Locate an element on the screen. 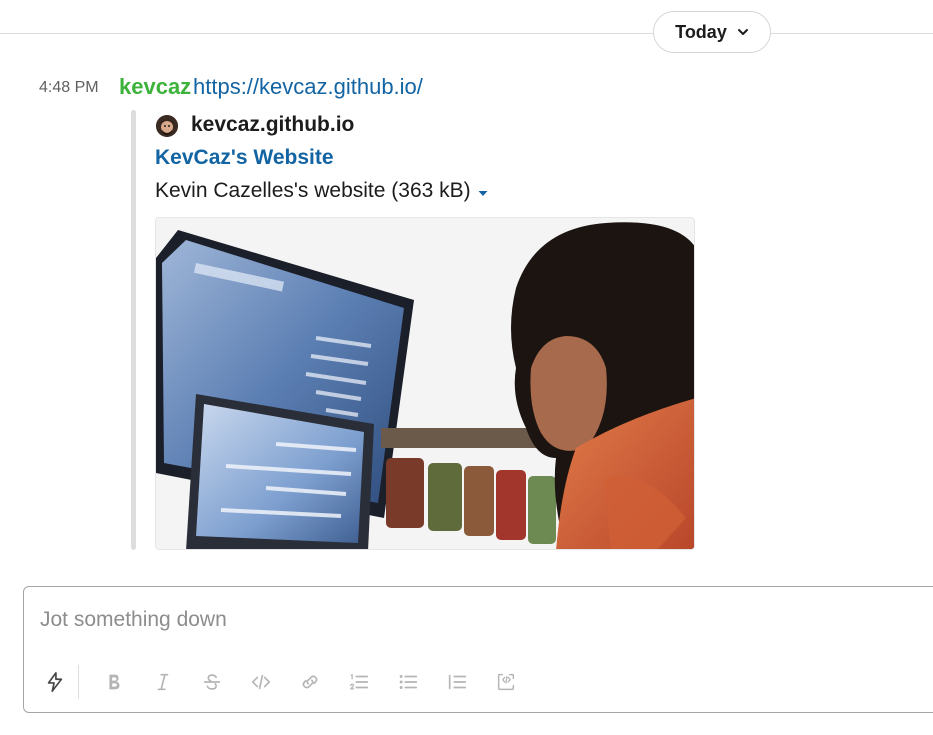  code-block-button is located at coordinates (506, 682).